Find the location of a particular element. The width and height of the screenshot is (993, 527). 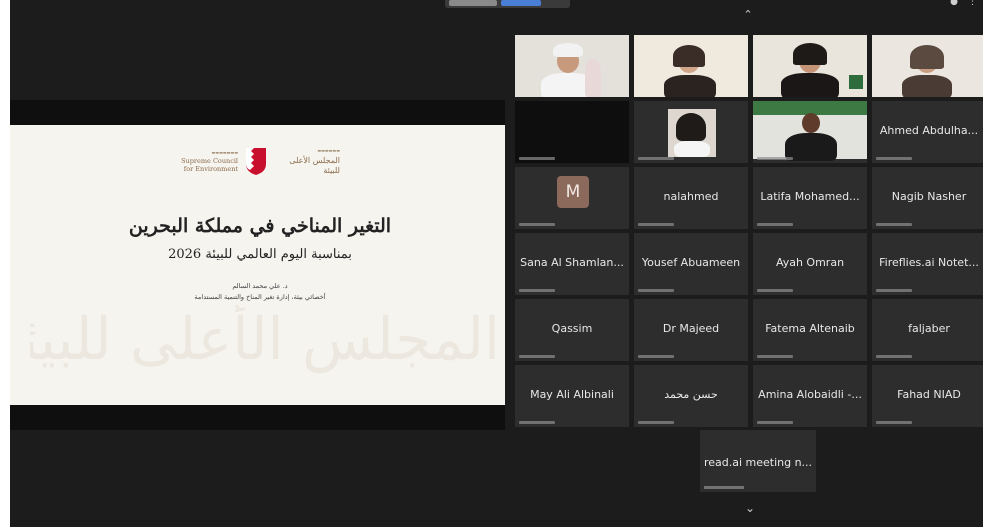

chevron-up-icon: ⌃ is located at coordinates (748, 14).